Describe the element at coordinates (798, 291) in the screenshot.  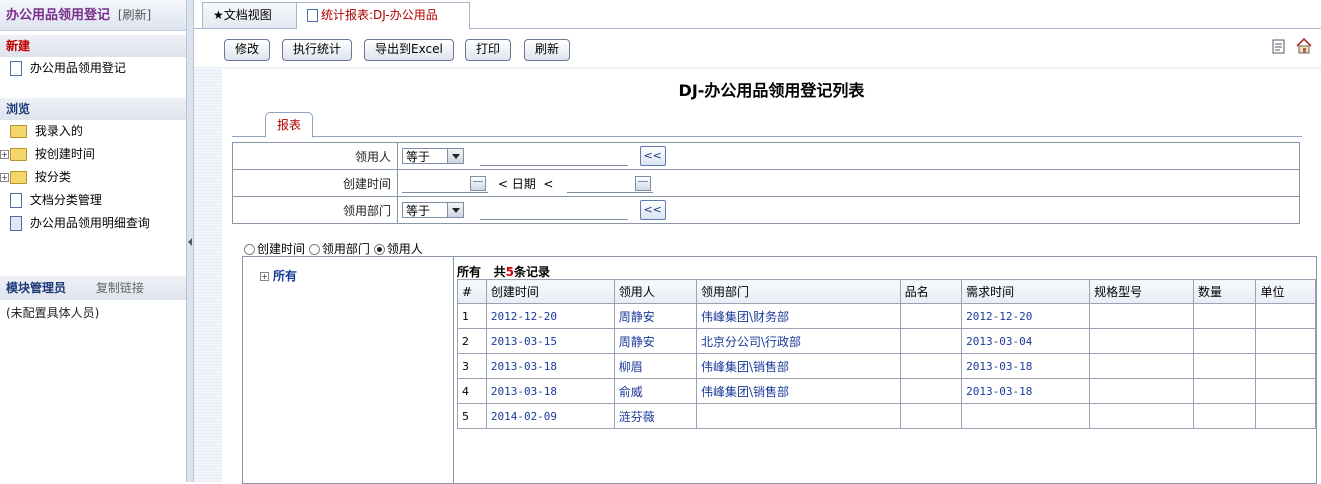
I see `col-header: 领用部门` at that location.